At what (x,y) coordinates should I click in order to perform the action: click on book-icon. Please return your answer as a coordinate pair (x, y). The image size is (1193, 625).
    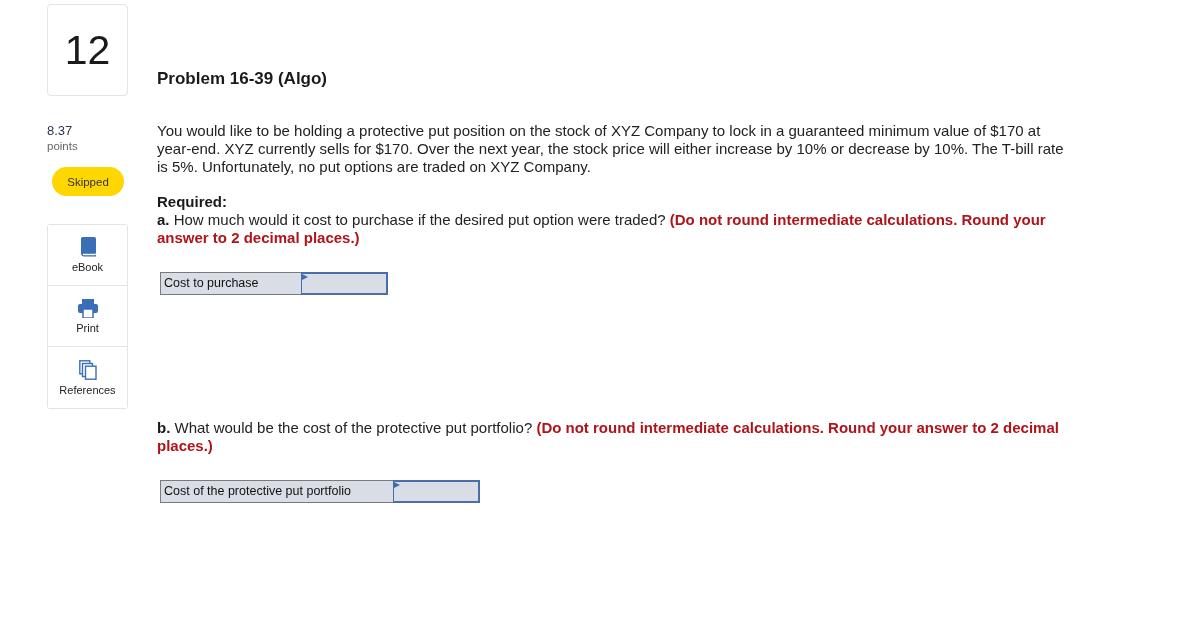
    Looking at the image, I should click on (87, 247).